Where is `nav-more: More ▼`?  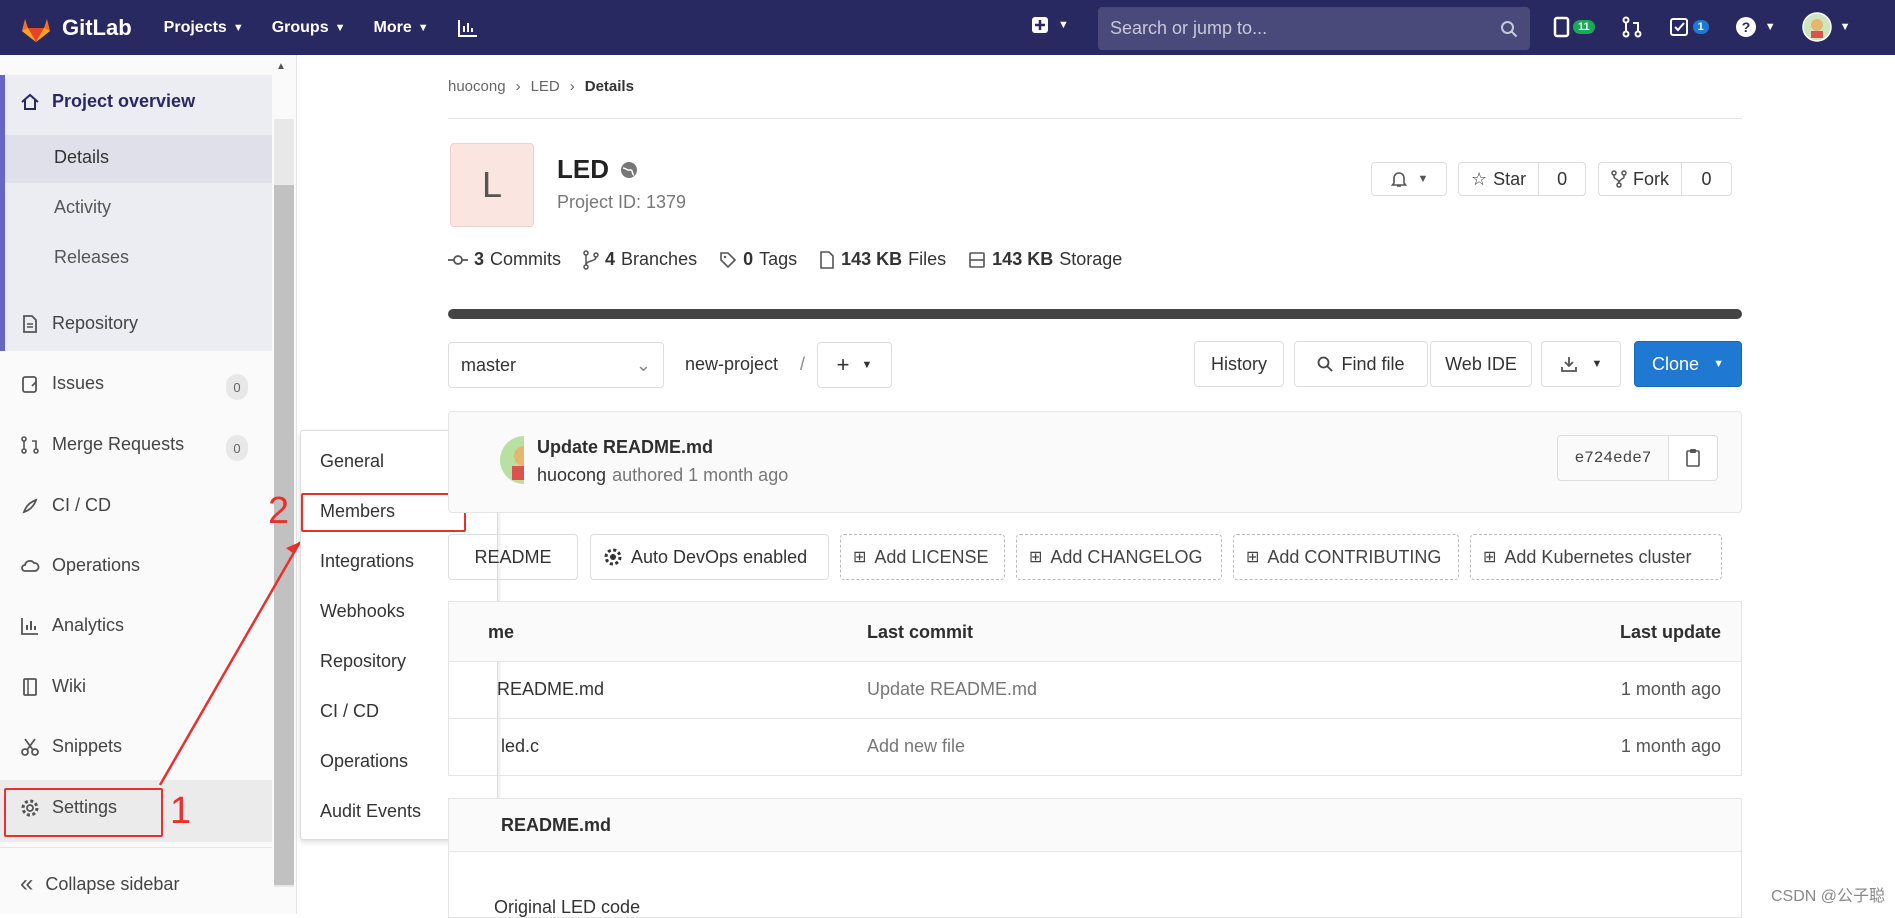
nav-more: More ▼ is located at coordinates (400, 28).